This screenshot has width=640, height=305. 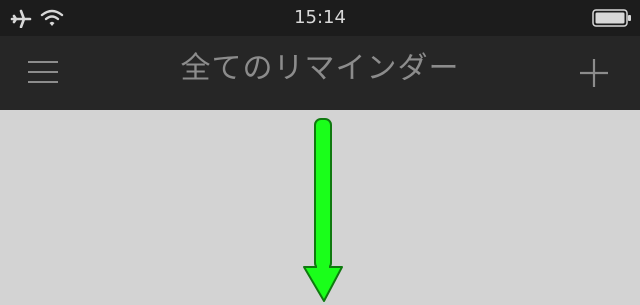 What do you see at coordinates (323, 210) in the screenshot?
I see `arrow-down-icon` at bounding box center [323, 210].